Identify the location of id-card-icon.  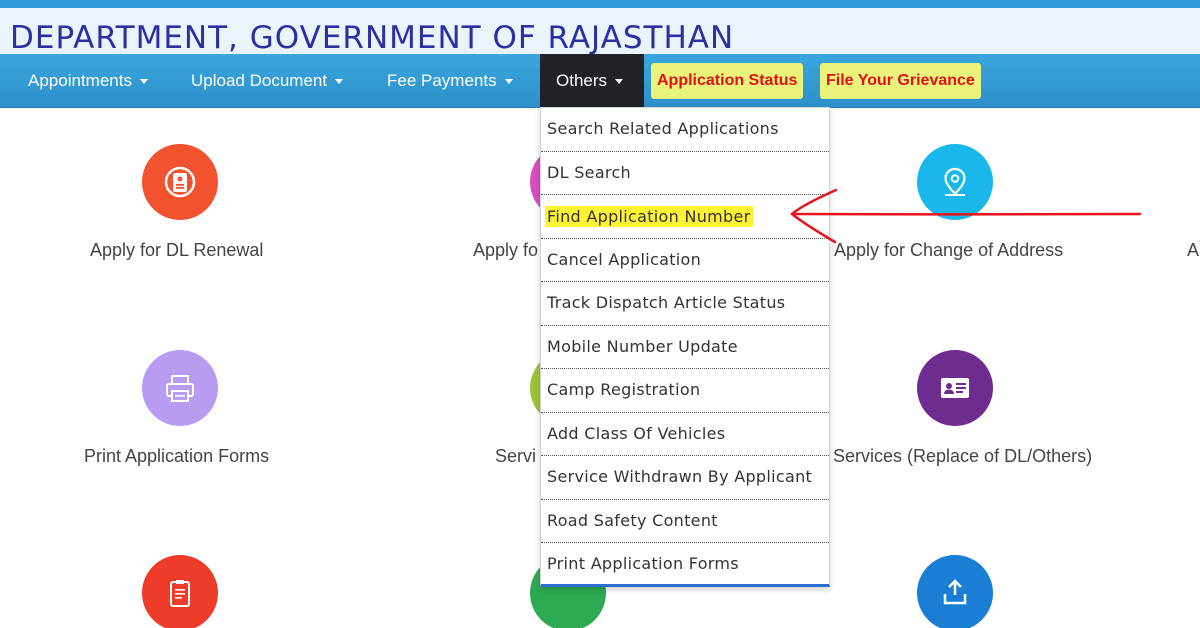
(955, 388).